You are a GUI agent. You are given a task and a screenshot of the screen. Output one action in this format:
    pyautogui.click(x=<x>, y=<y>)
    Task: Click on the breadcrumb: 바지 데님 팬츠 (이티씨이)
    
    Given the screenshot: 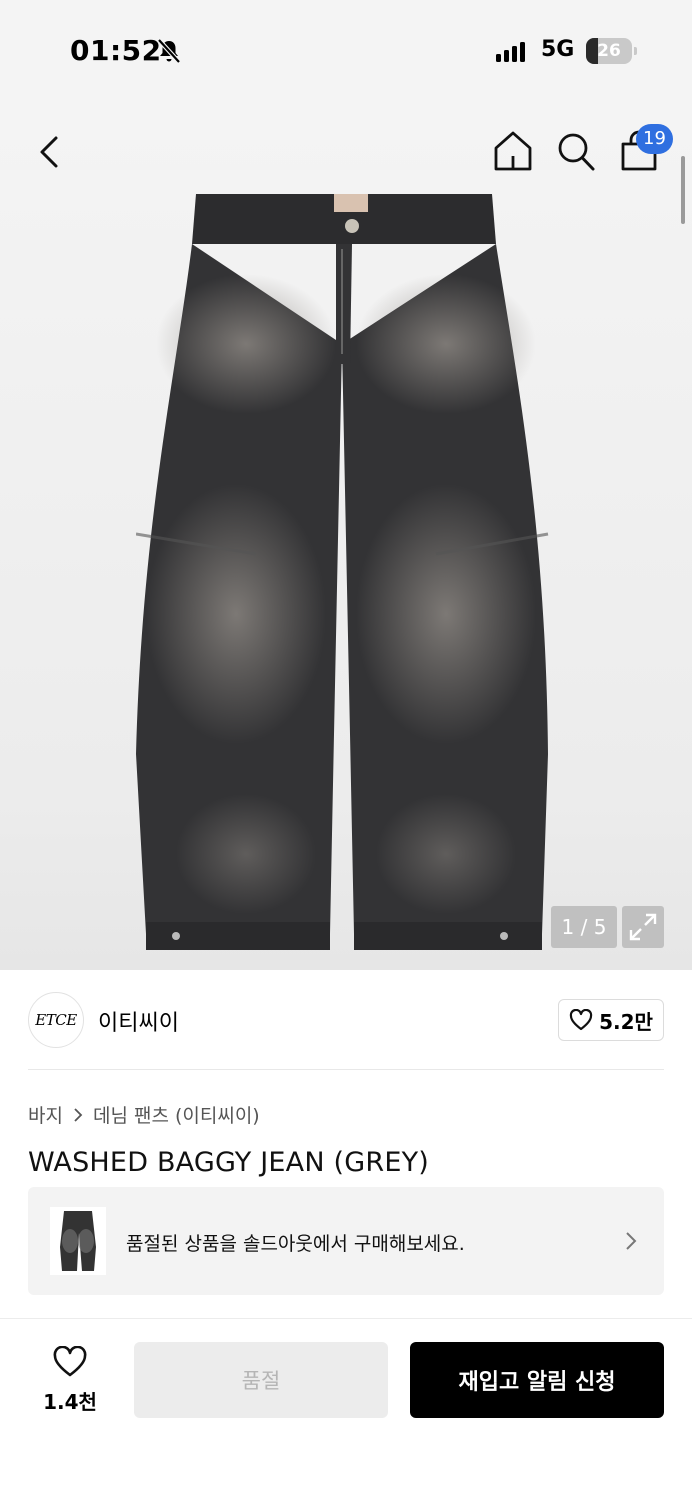 What is the action you would take?
    pyautogui.click(x=144, y=1114)
    